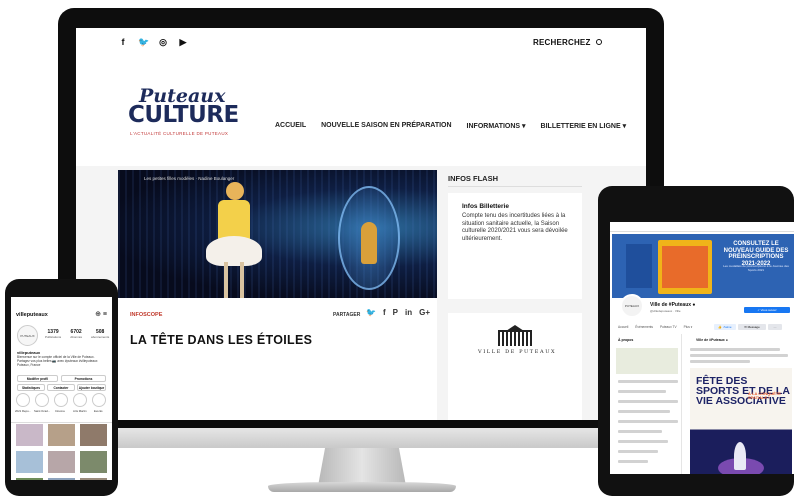 Image resolution: width=794 pixels, height=499 pixels. Describe the element at coordinates (183, 42) in the screenshot. I see `youtube-icon: ▶` at that location.